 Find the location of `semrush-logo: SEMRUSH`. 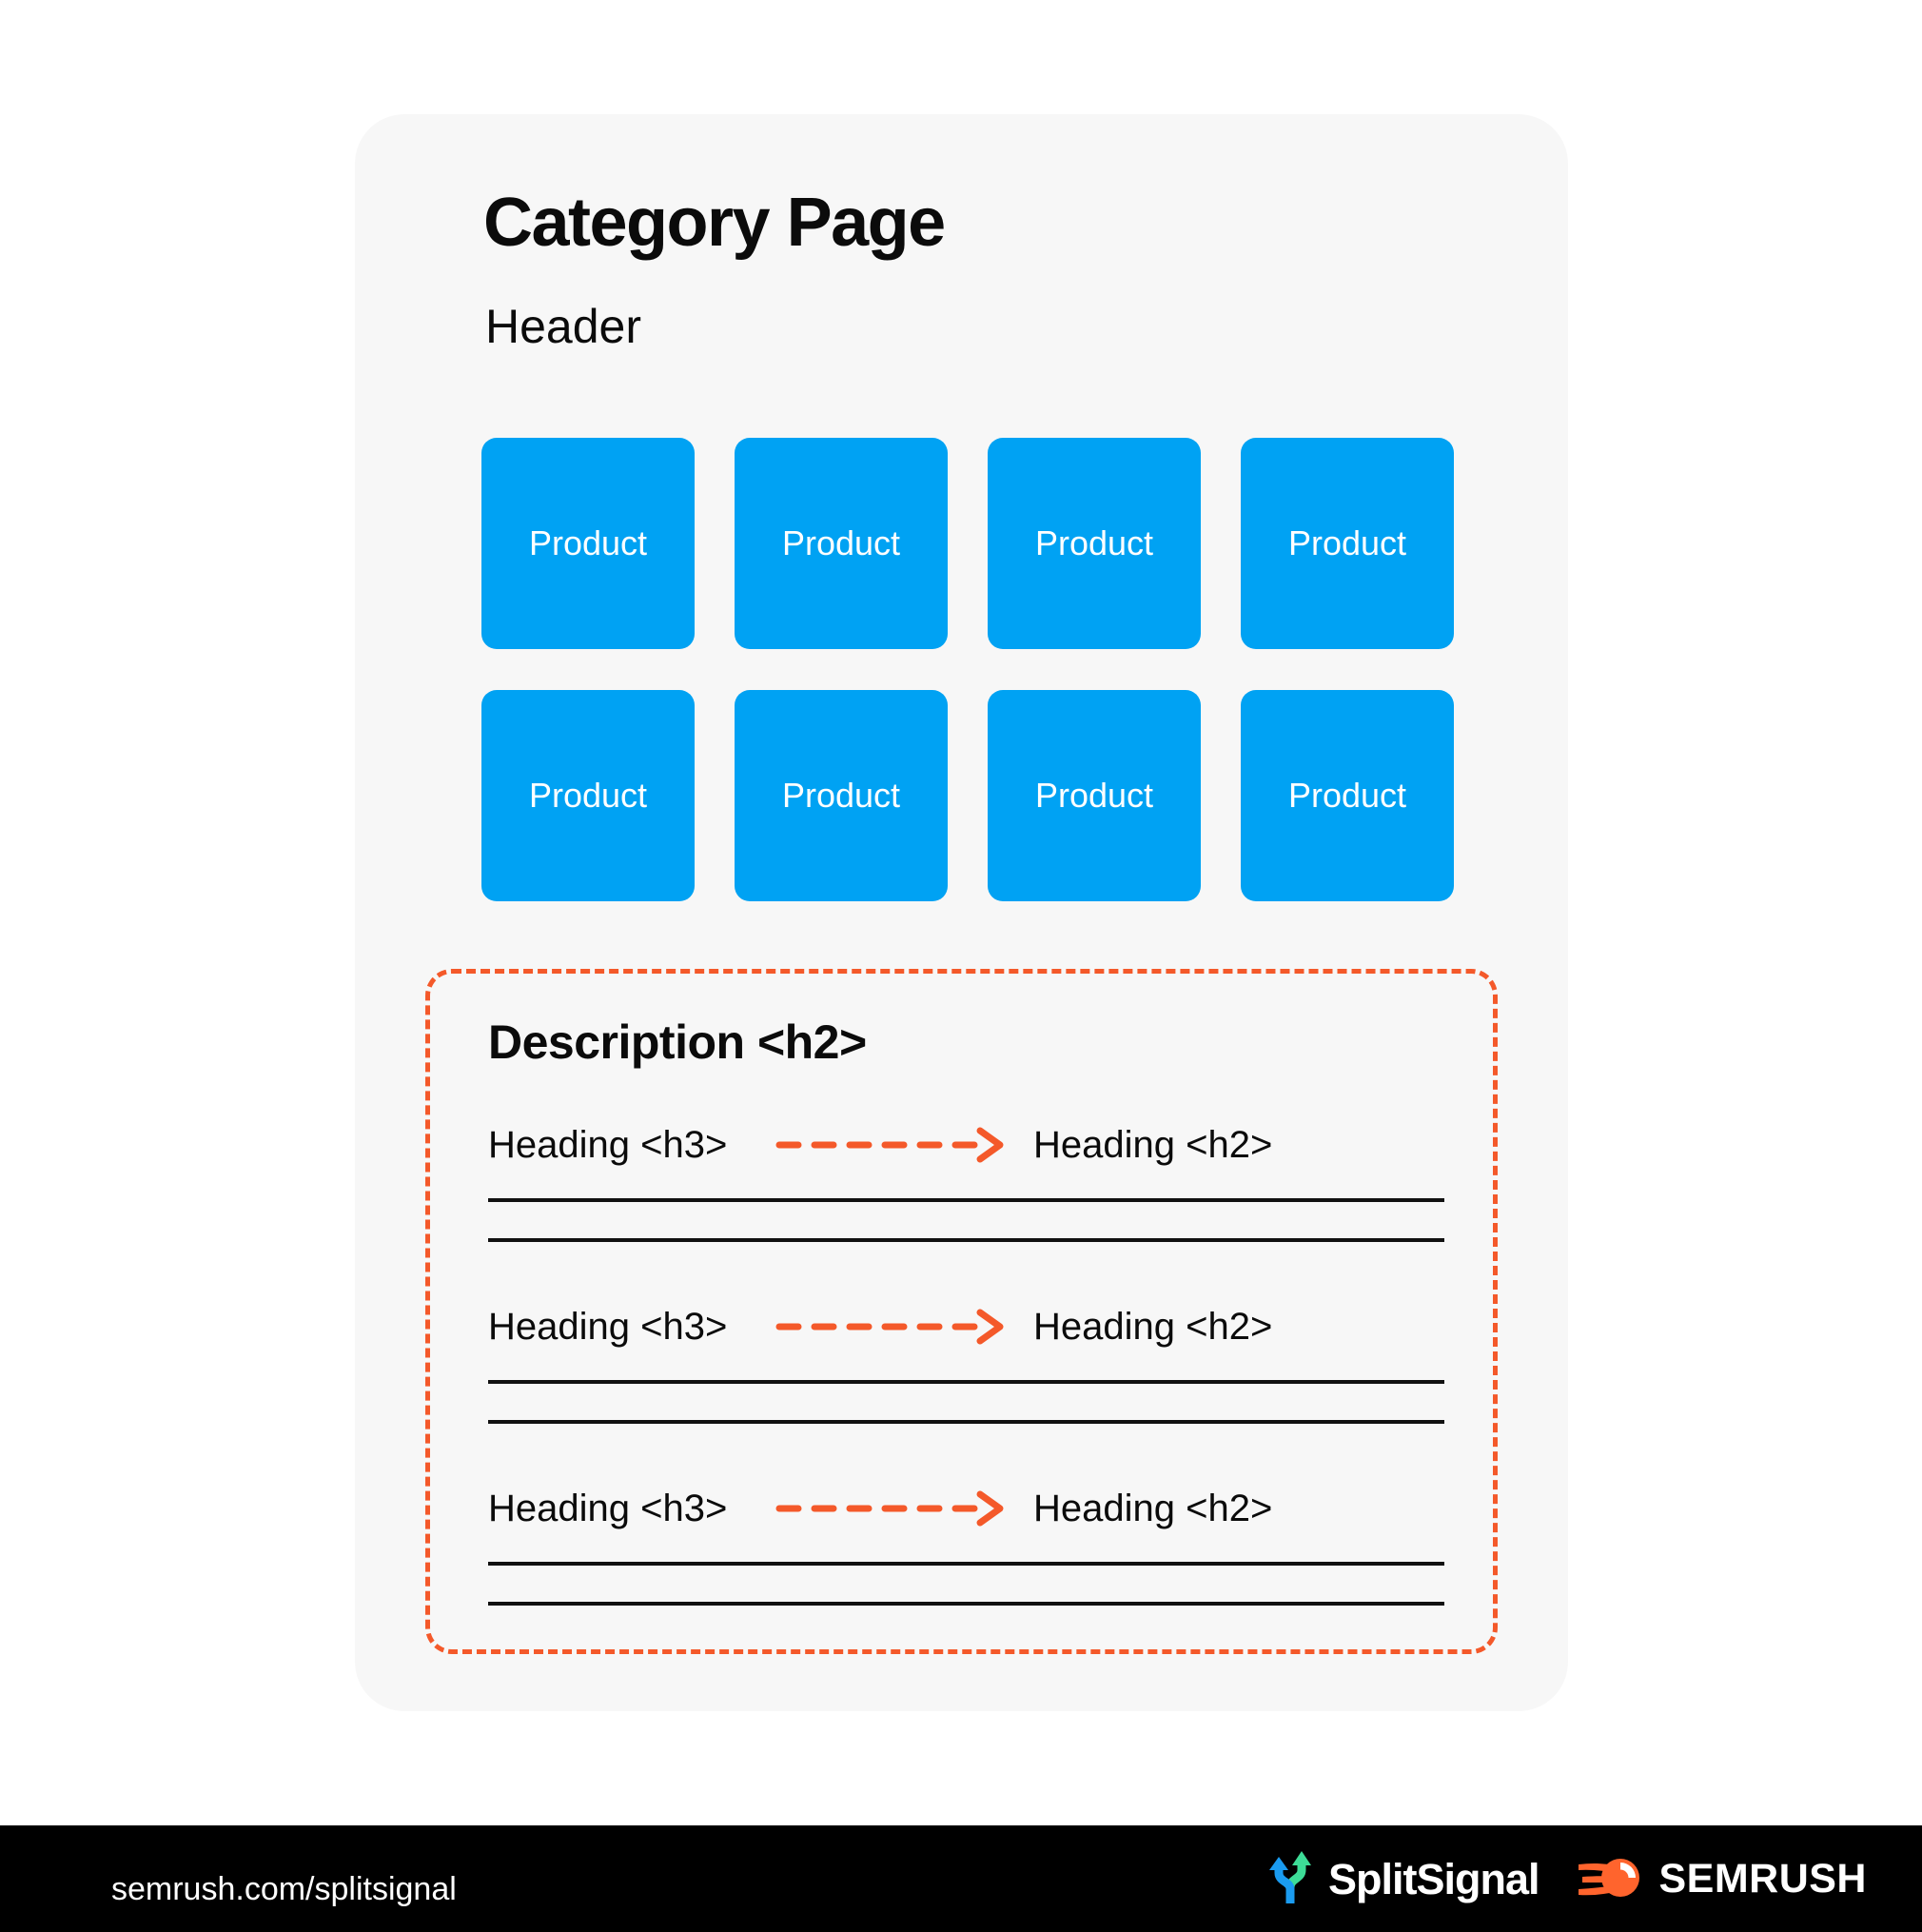

semrush-logo: SEMRUSH is located at coordinates (1722, 1879).